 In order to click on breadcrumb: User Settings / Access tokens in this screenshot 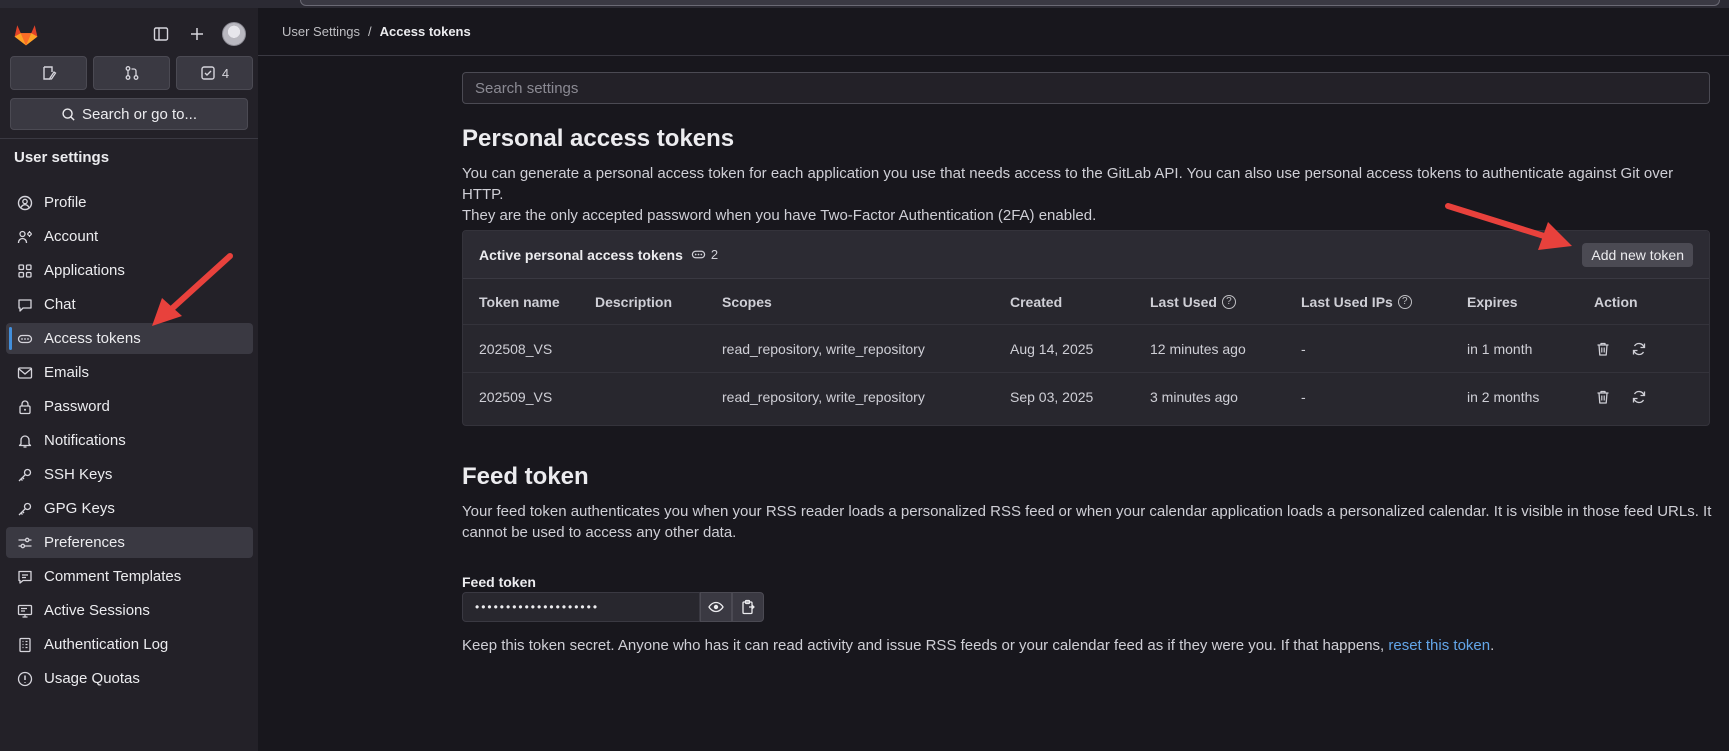, I will do `click(376, 31)`.